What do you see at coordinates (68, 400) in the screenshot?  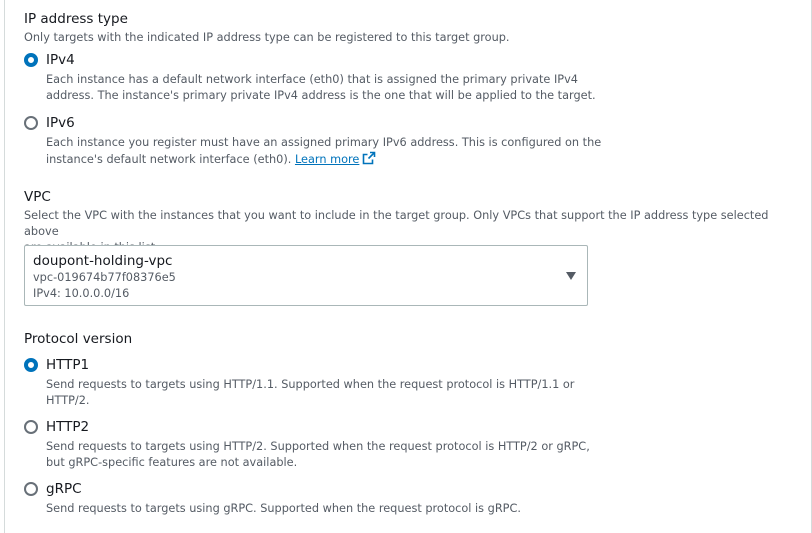 I see `http1-description-line2: HTTP/2.` at bounding box center [68, 400].